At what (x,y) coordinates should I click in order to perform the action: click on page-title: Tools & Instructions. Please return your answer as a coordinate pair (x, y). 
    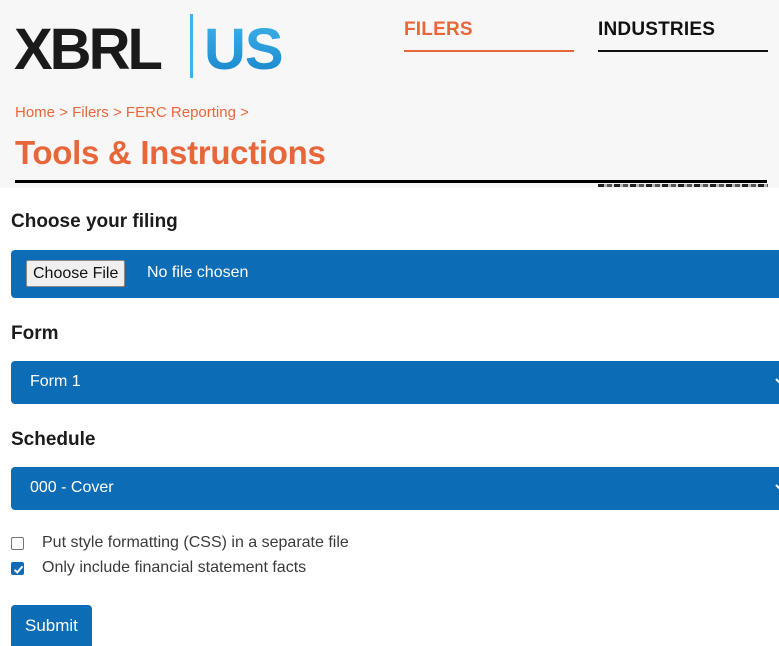
    Looking at the image, I should click on (170, 152).